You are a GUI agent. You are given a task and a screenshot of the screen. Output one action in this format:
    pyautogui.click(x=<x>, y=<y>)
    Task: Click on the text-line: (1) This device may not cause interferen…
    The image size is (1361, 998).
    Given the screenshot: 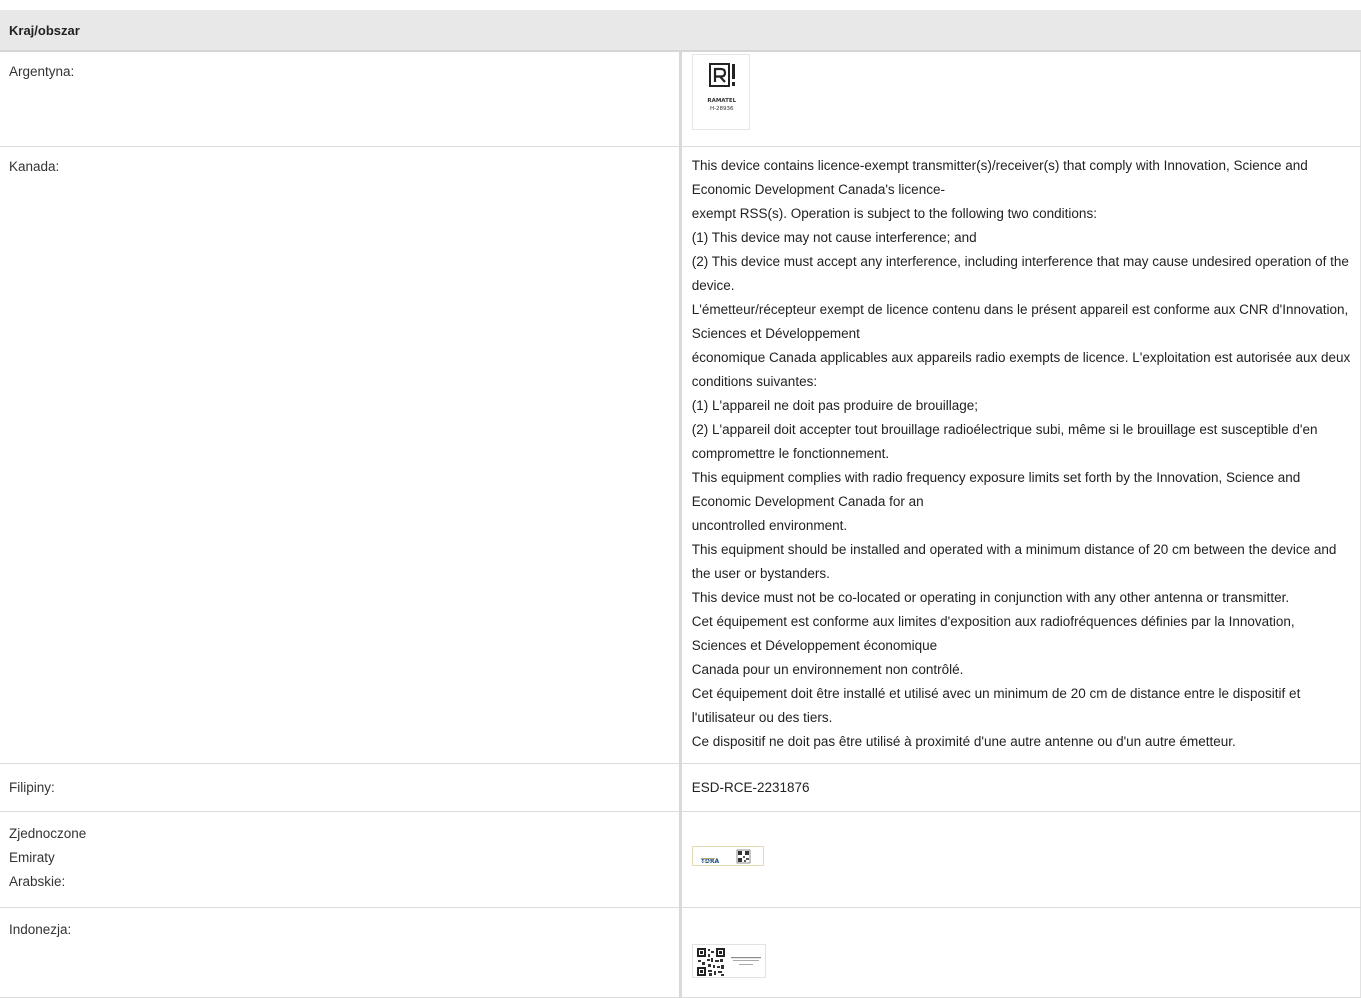 What is the action you would take?
    pyautogui.click(x=834, y=237)
    